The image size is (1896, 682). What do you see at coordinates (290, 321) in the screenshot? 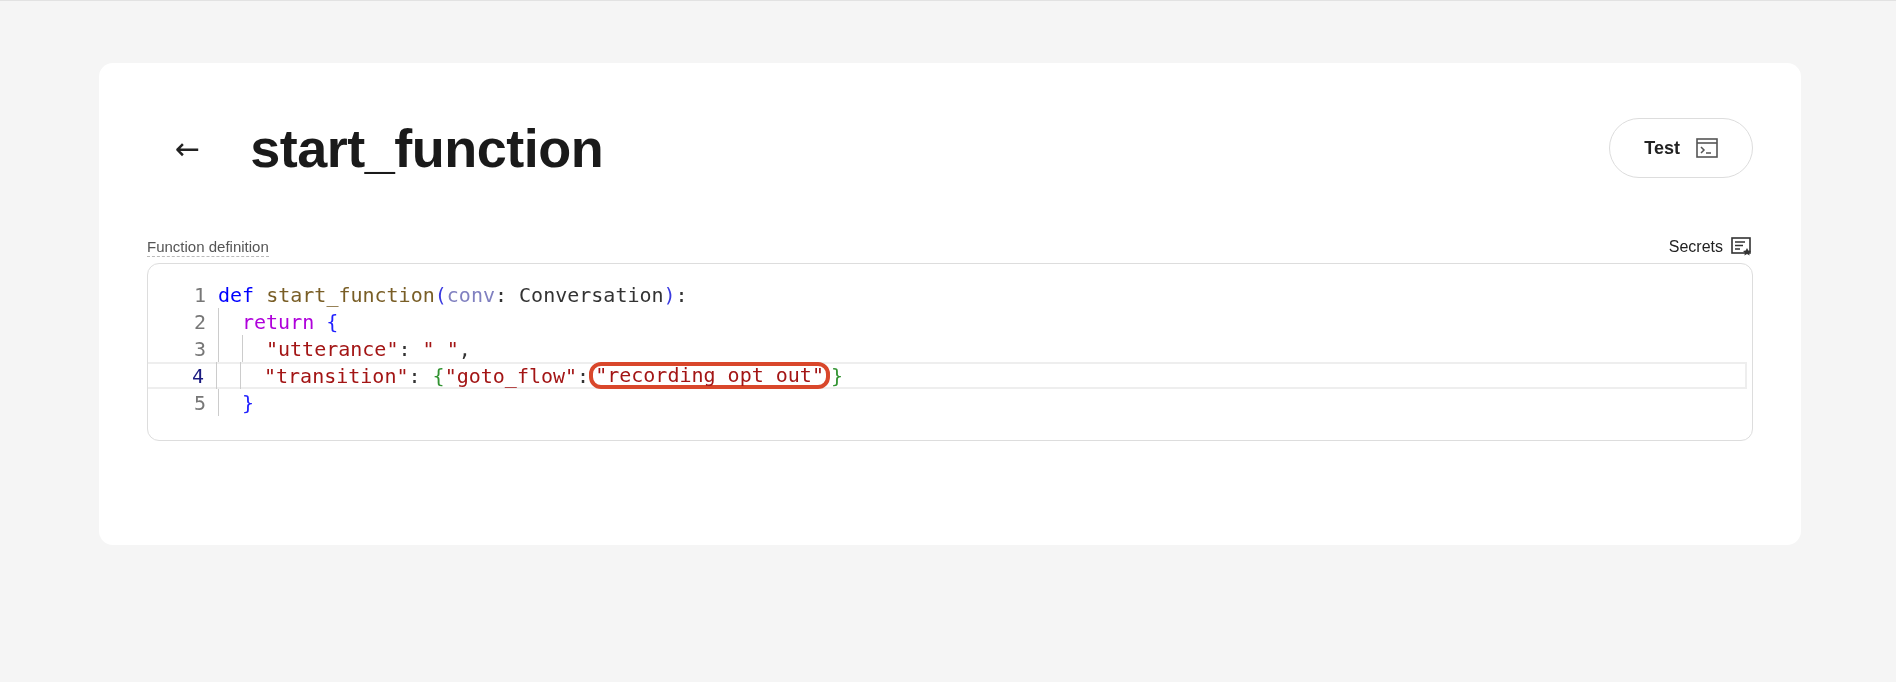
I see `code-line: return {` at bounding box center [290, 321].